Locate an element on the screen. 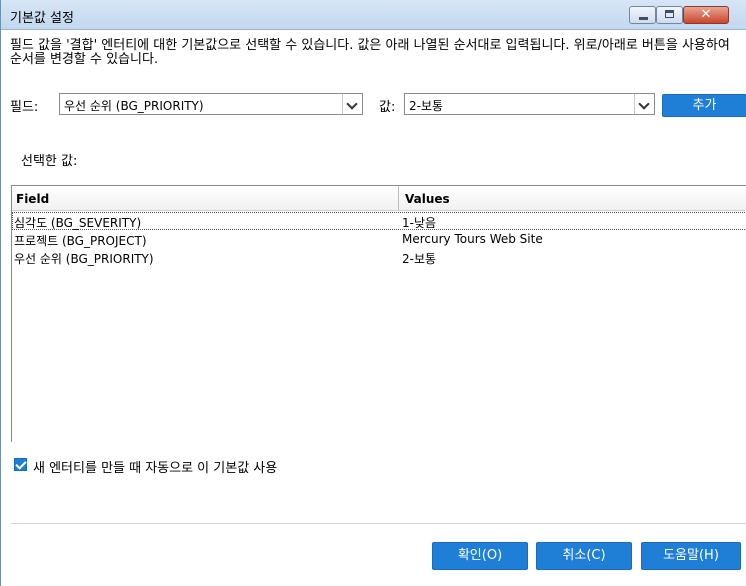 The height and width of the screenshot is (586, 746). row-field: 심각도 (BG_SEVERITY) is located at coordinates (78, 223).